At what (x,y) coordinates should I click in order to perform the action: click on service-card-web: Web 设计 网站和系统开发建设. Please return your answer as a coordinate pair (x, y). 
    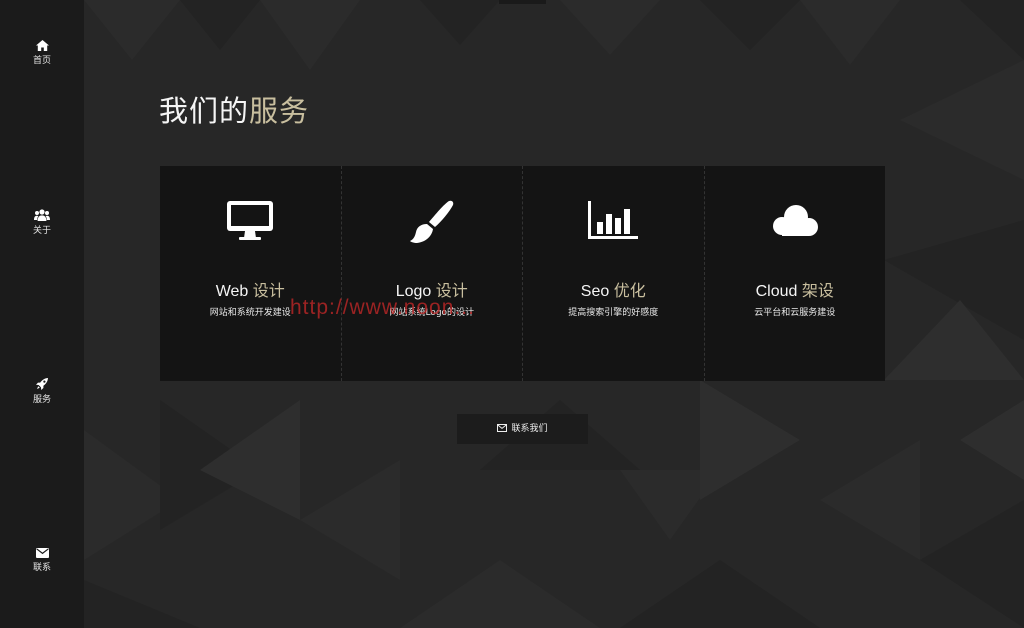
    Looking at the image, I should click on (250, 273).